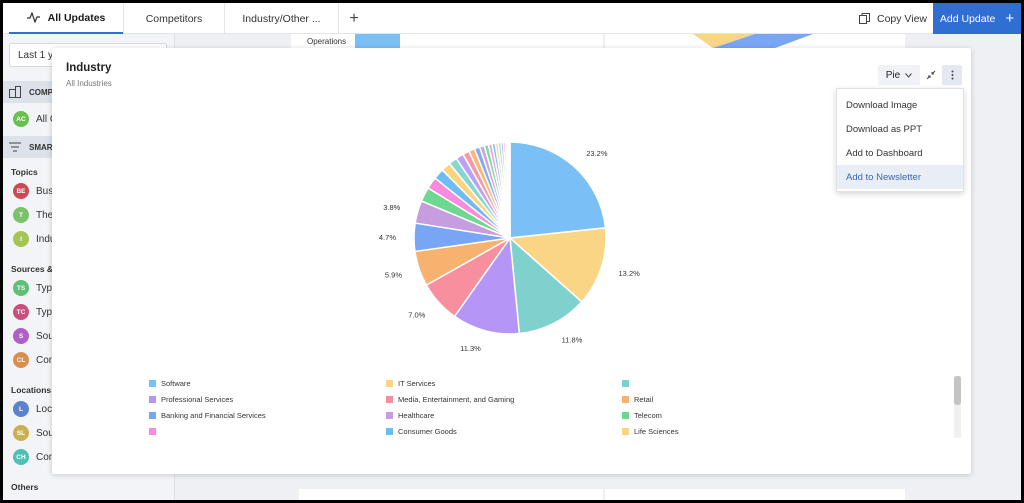 This screenshot has width=1024, height=503. Describe the element at coordinates (21, 336) in the screenshot. I see `avatar: S` at that location.